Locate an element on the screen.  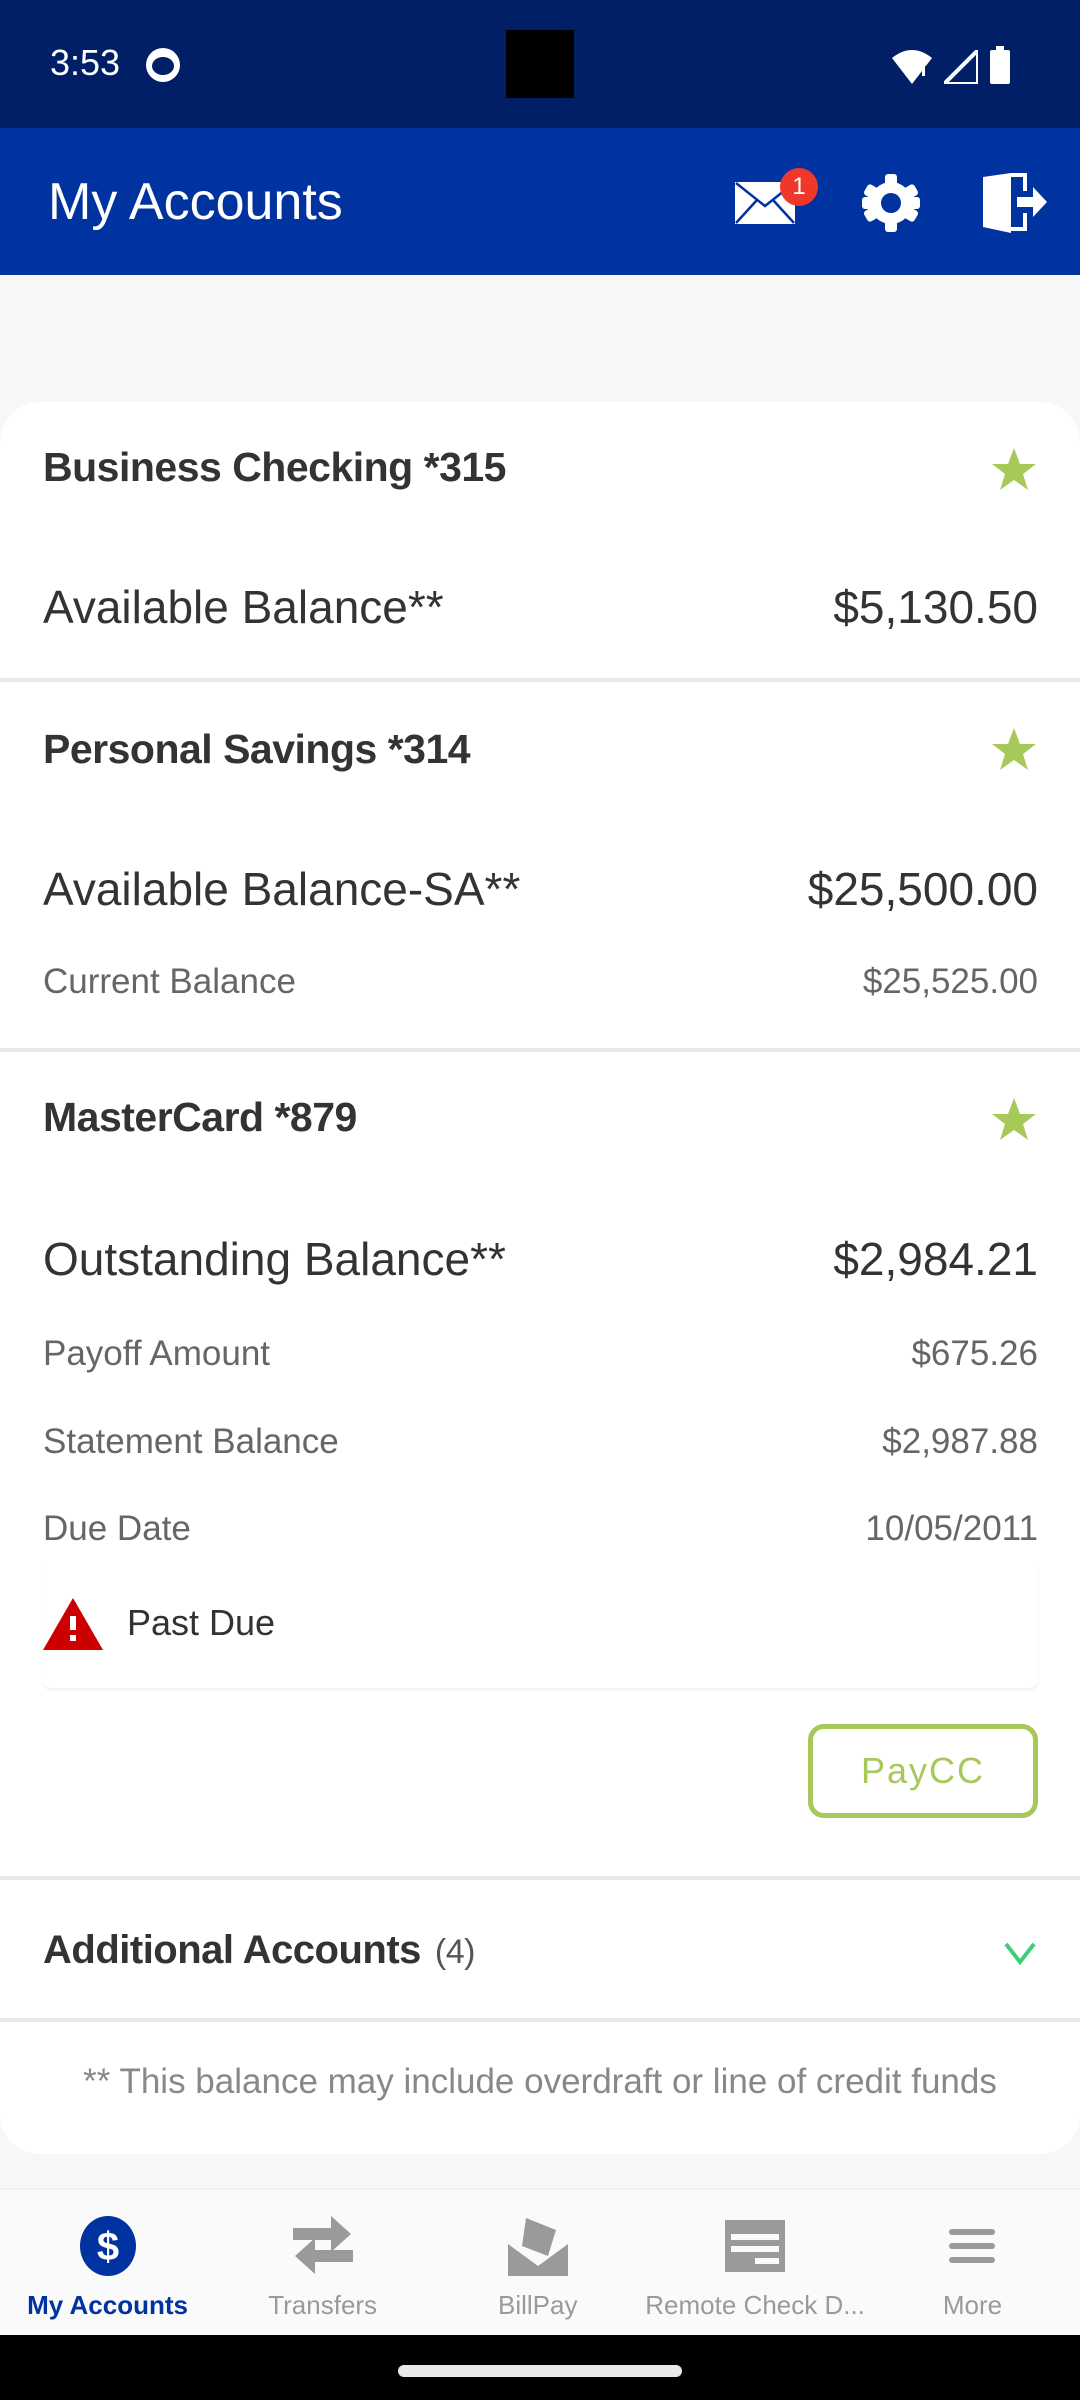
balance-label: Outstanding Balance** is located at coordinates (274, 1259).